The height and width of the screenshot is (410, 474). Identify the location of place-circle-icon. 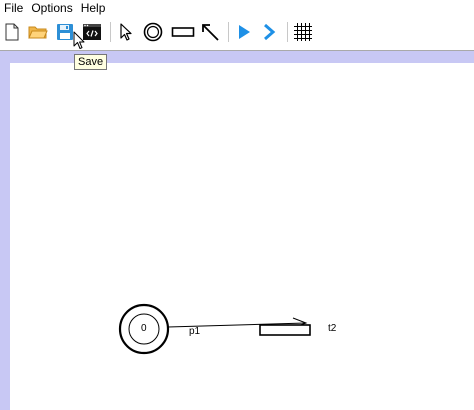
(153, 32).